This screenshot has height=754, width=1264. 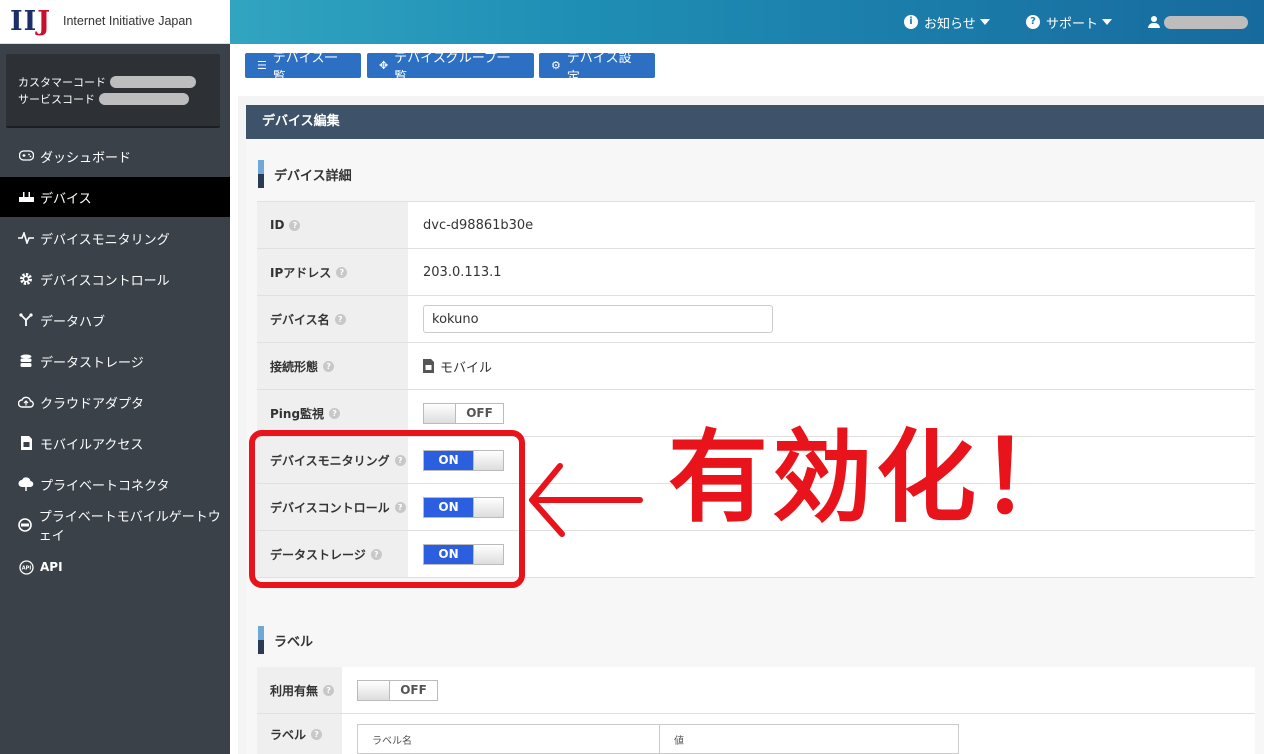 I want to click on annotation-overlay, so click(x=446, y=509).